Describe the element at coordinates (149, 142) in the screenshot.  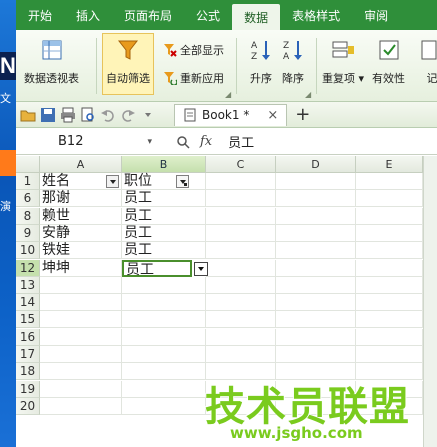
I see `chevron-down-icon: ▾` at that location.